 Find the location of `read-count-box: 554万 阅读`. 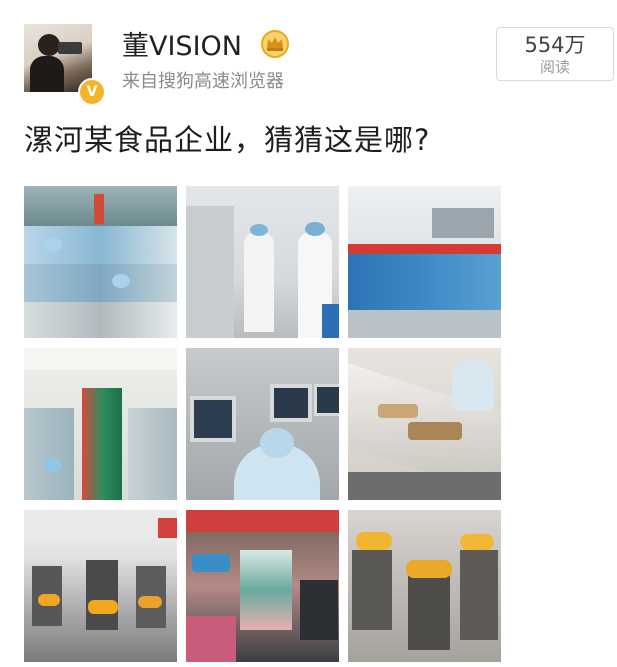

read-count-box: 554万 阅读 is located at coordinates (555, 54).